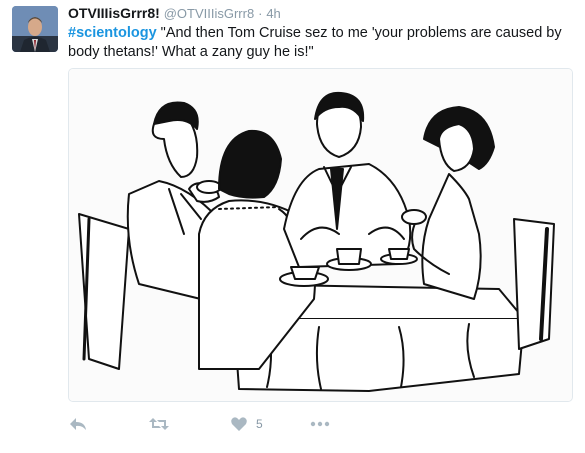  I want to click on like-button: 5, so click(246, 424).